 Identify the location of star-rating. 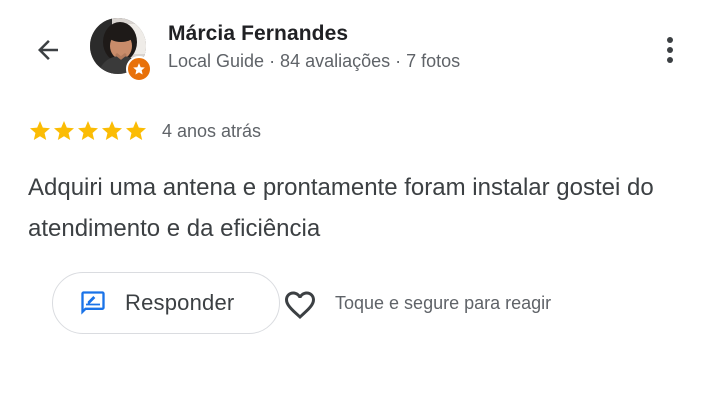
(88, 131).